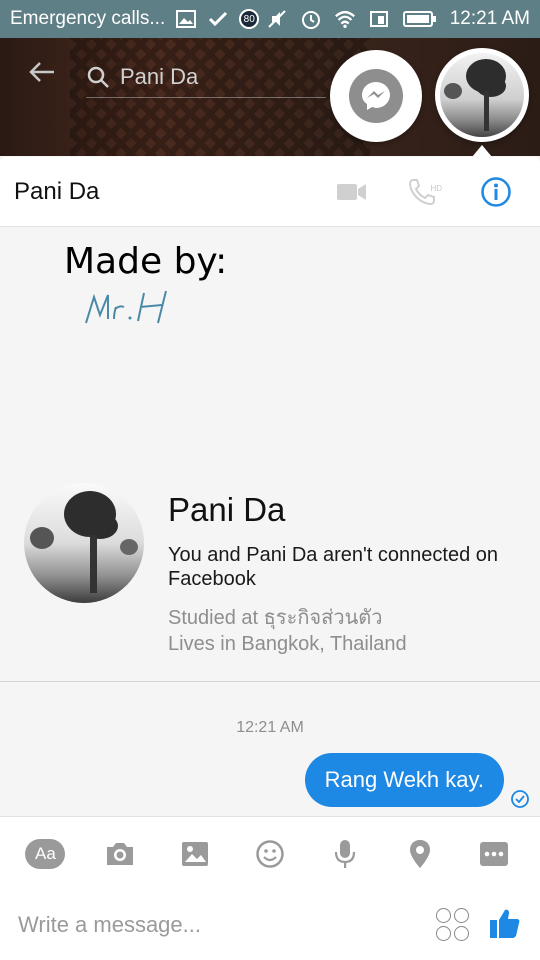 This screenshot has width=540, height=960. I want to click on notification-badge: 80, so click(249, 19).